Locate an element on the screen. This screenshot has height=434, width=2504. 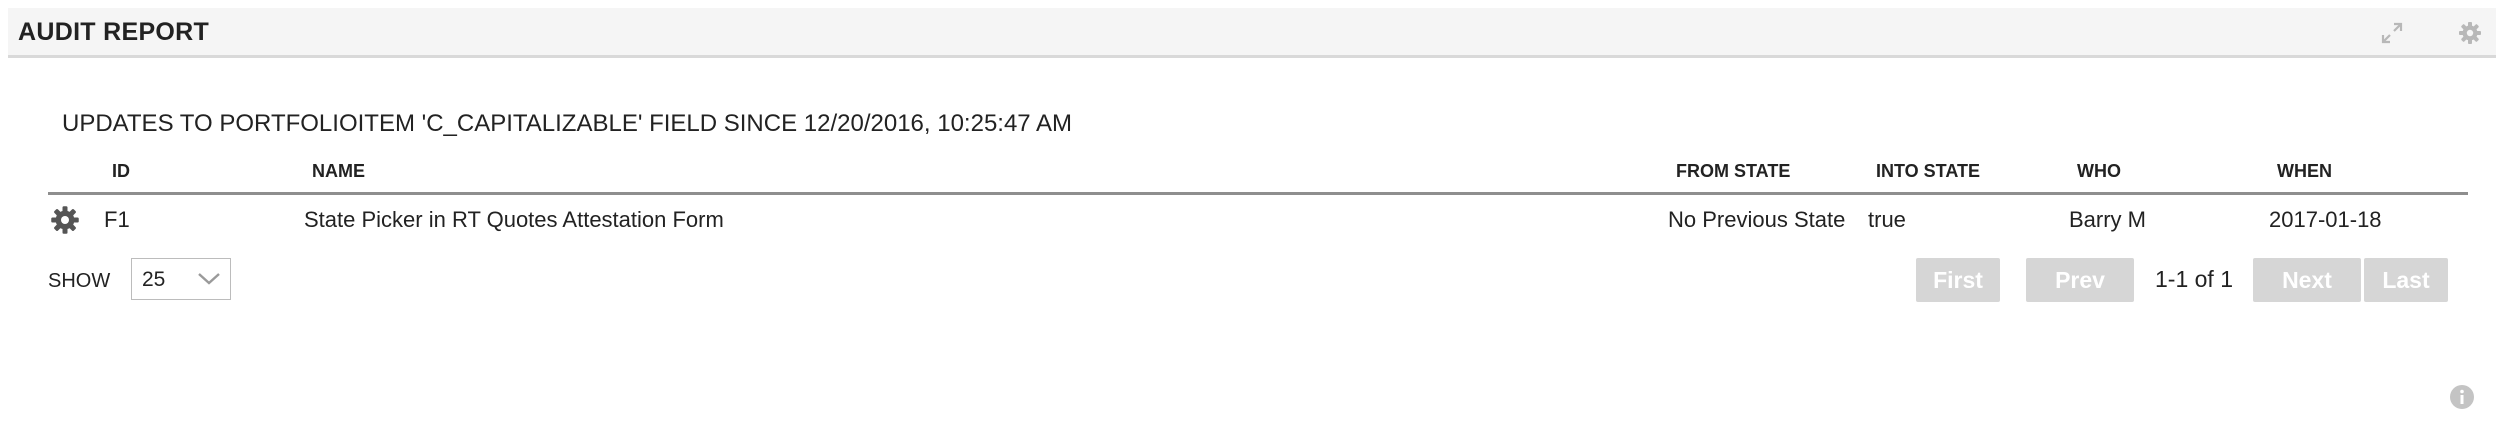
column-header-name: NAME is located at coordinates (338, 171).